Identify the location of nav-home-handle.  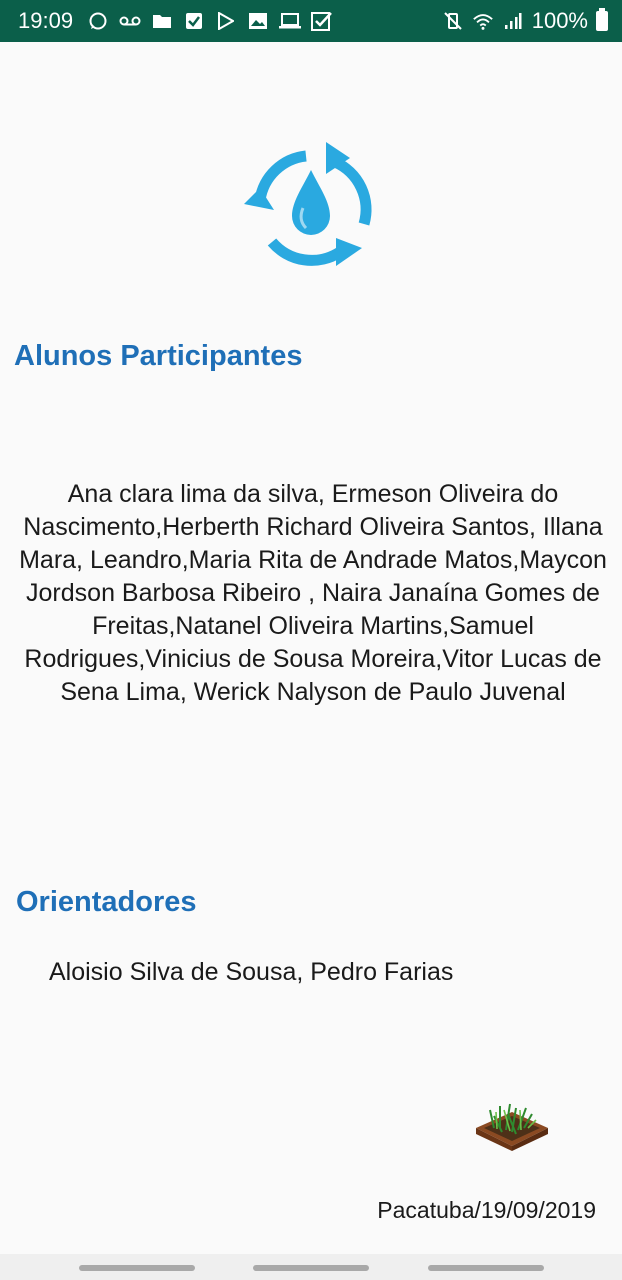
(311, 1268).